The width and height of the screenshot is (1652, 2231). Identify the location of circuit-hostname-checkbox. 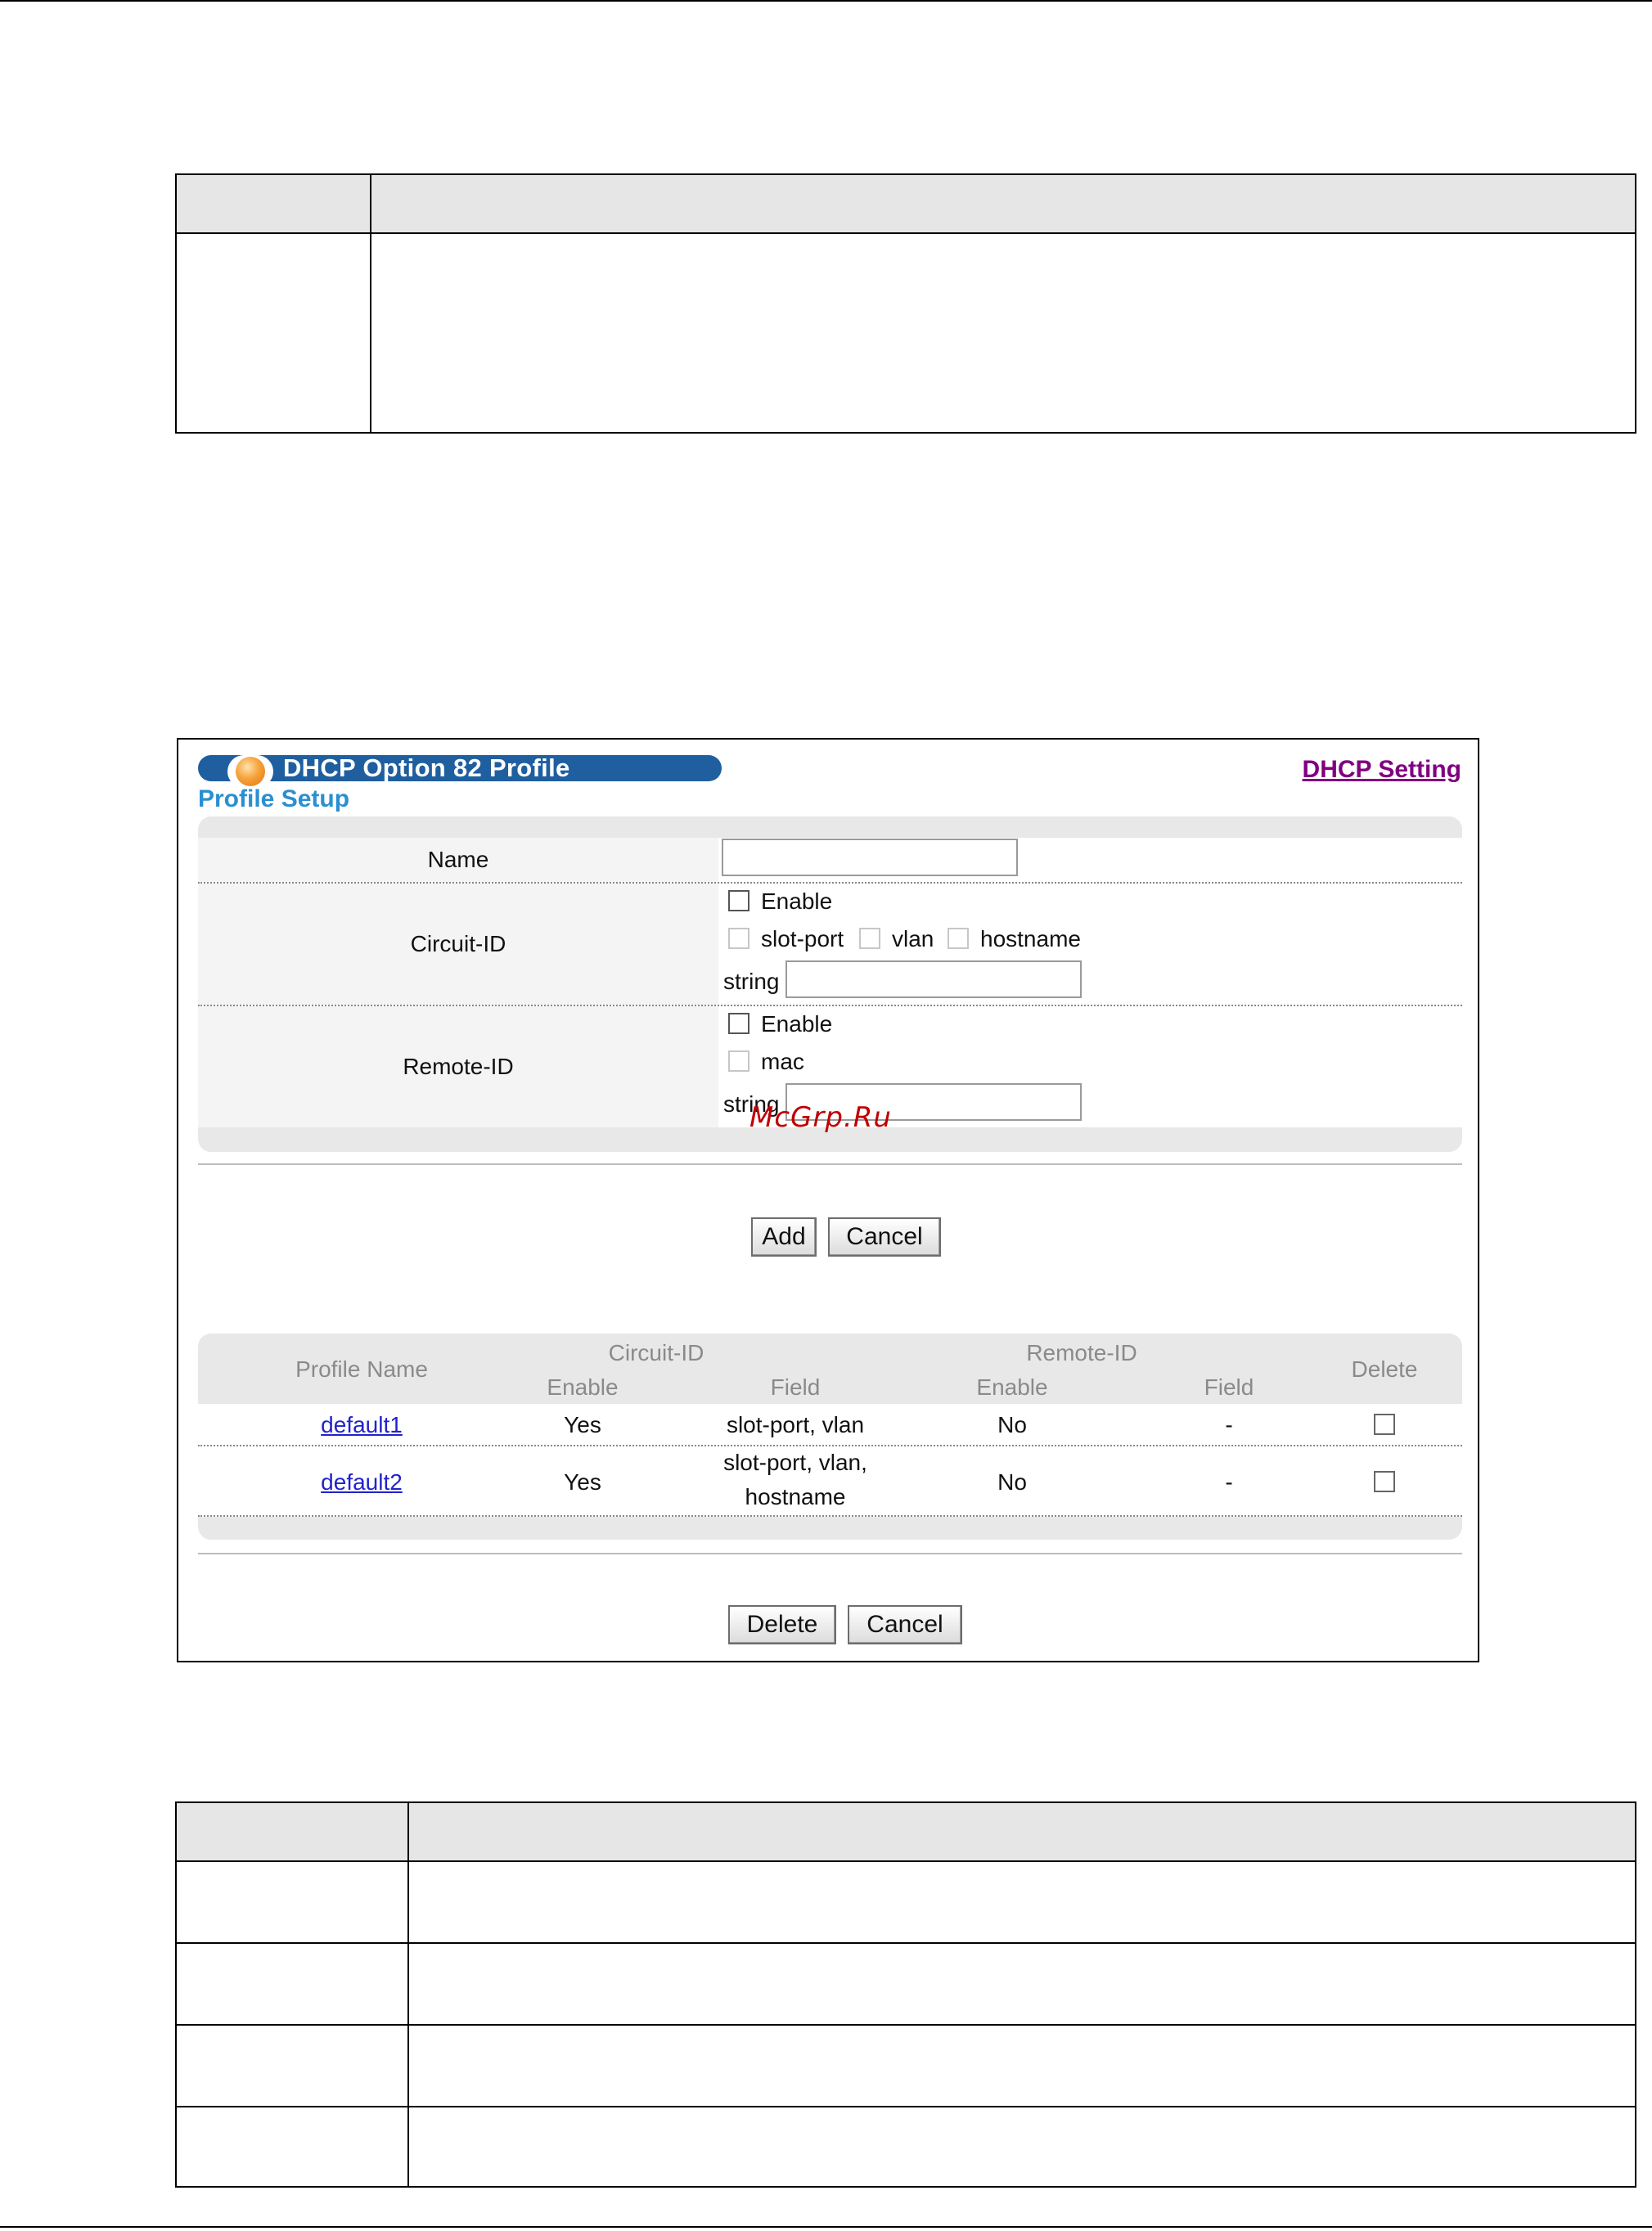
(958, 939).